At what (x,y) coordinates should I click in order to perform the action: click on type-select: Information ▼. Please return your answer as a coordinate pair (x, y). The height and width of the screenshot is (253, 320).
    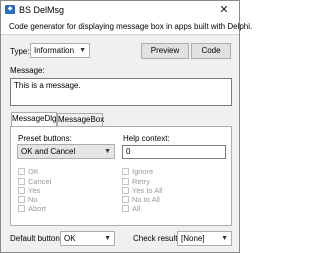
    Looking at the image, I should click on (60, 50).